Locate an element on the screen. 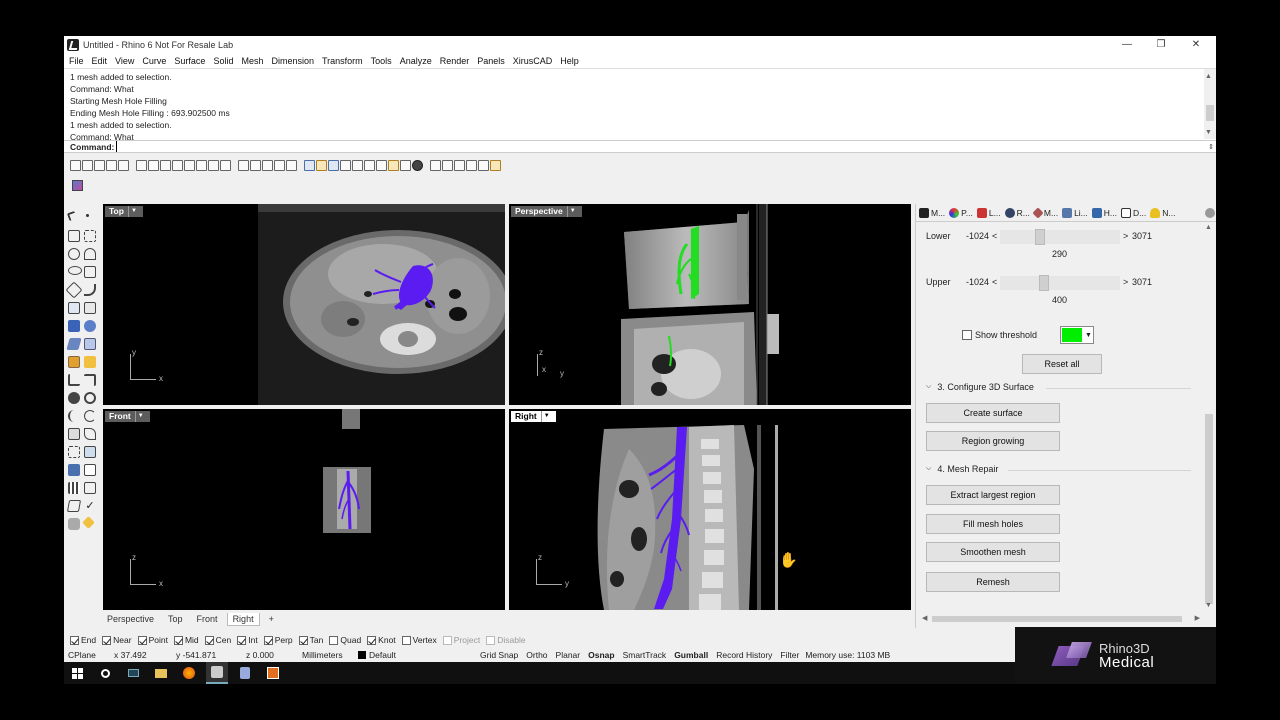 The width and height of the screenshot is (1280, 720). viewport-label-perspective: Perspective ▼ is located at coordinates (546, 211).